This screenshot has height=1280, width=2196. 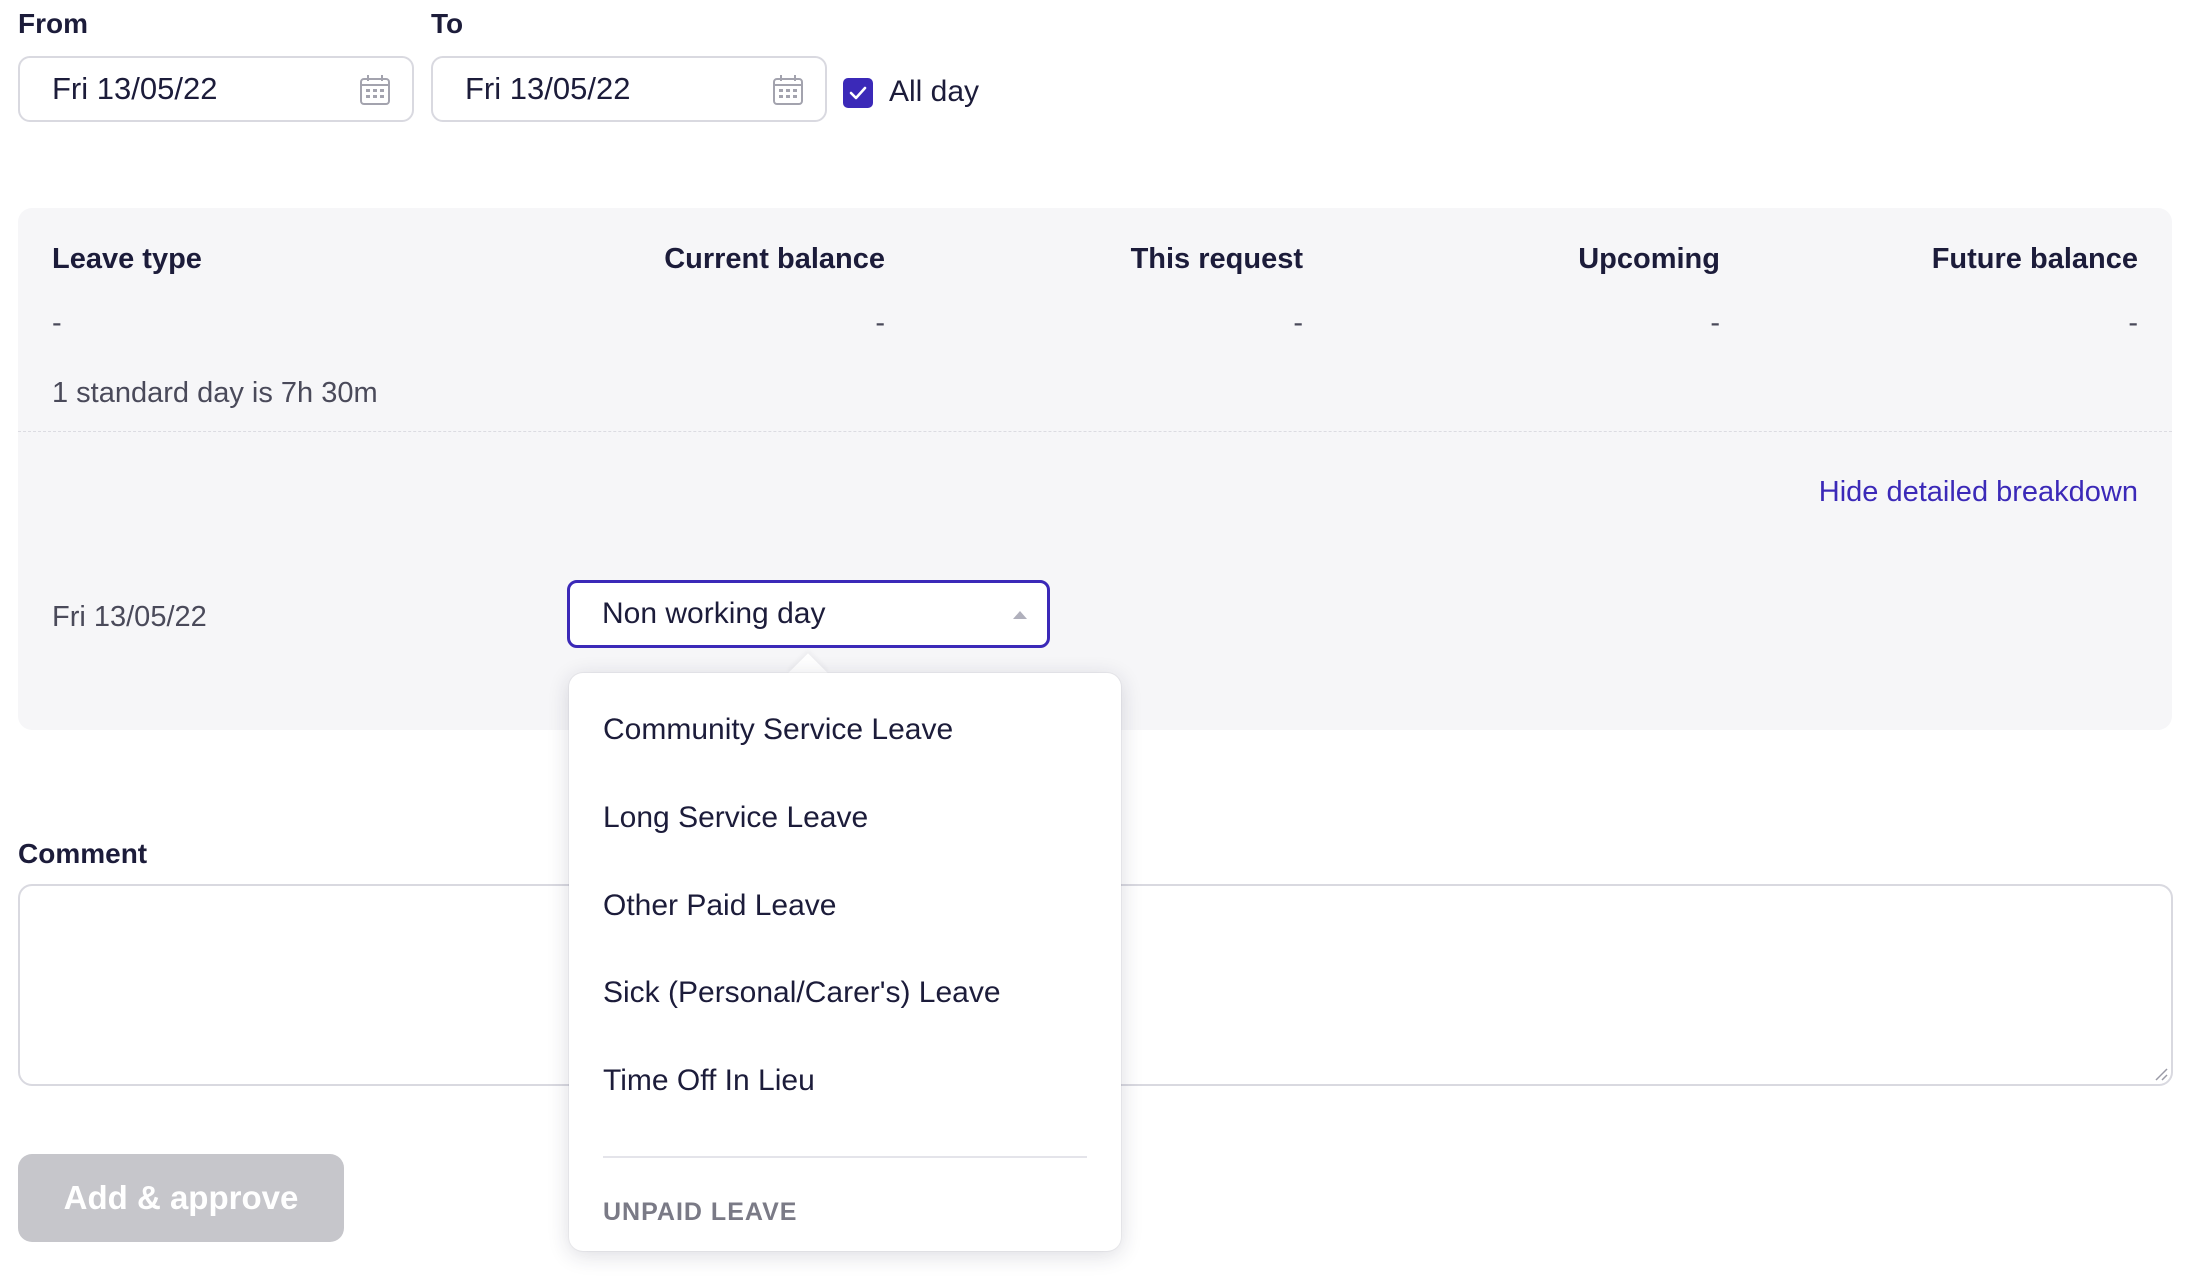 I want to click on cell-leave-type: -, so click(x=57, y=323).